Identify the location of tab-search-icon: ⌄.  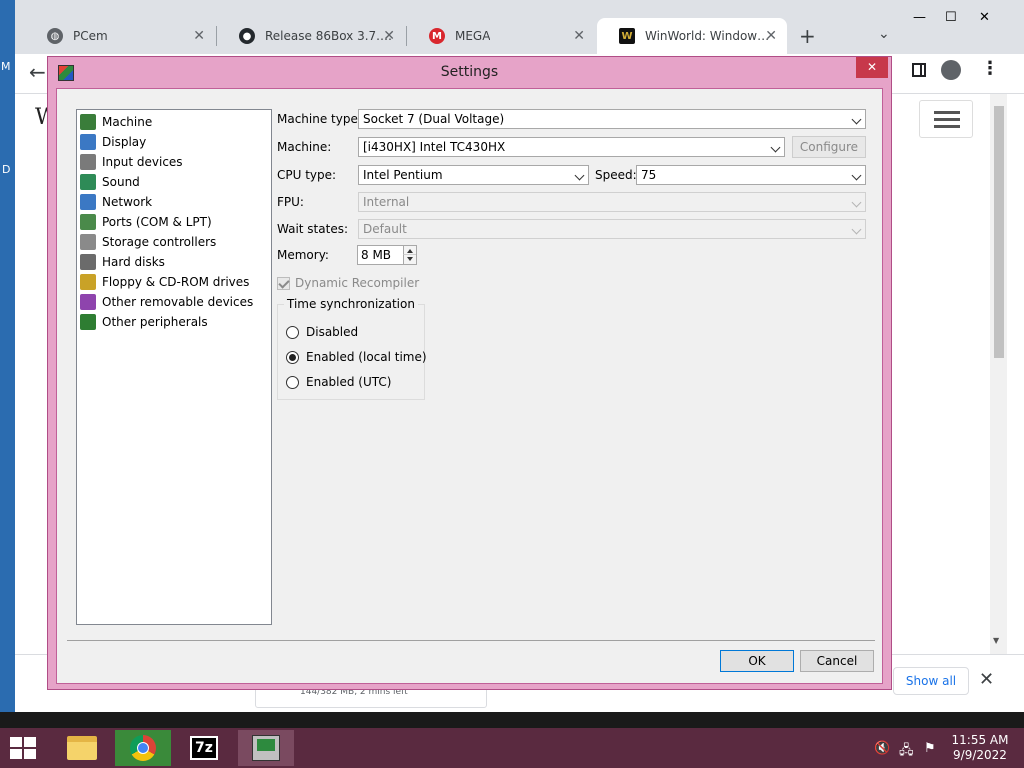
(884, 34).